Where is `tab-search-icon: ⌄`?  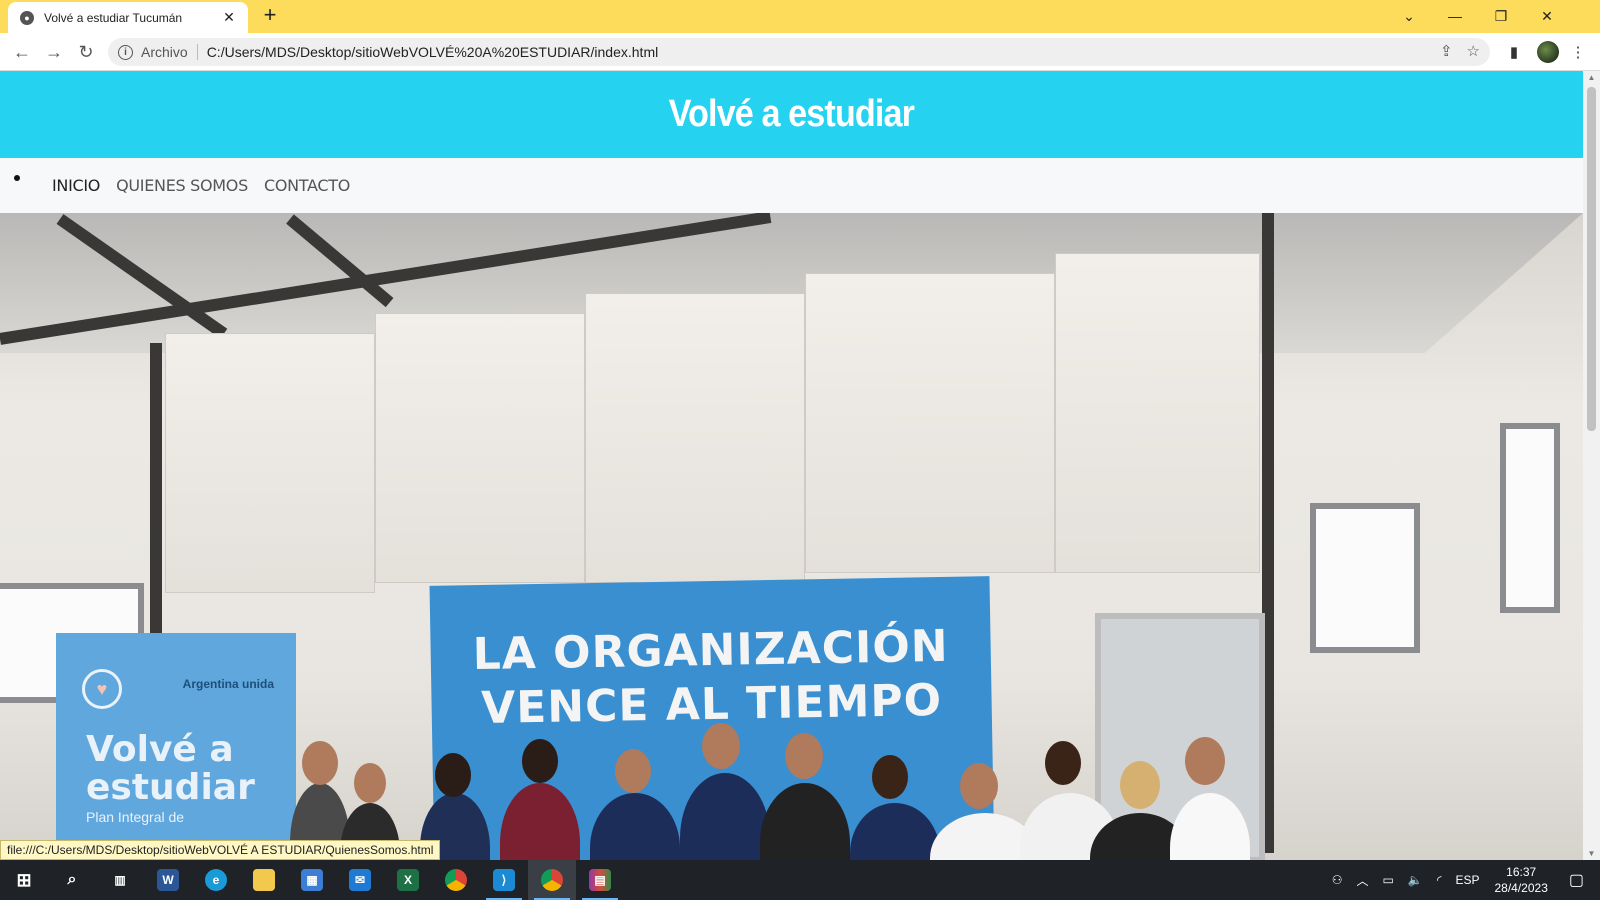 tab-search-icon: ⌄ is located at coordinates (1409, 16).